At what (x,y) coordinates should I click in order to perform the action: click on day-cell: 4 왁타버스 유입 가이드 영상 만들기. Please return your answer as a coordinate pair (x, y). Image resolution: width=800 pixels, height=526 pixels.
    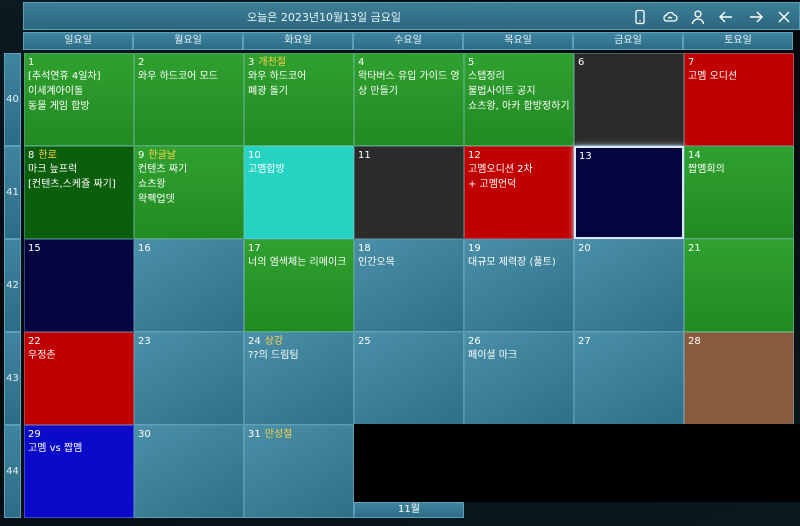
    Looking at the image, I should click on (409, 99).